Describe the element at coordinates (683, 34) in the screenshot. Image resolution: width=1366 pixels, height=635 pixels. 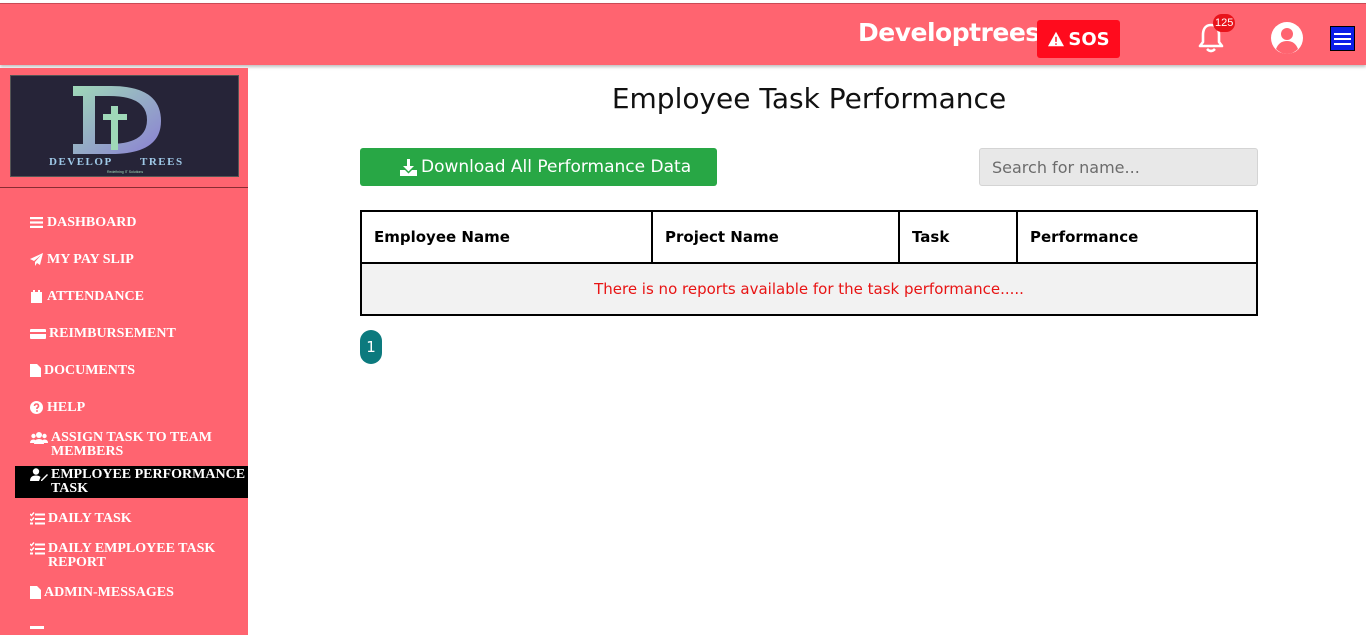
I see `top-navbar: Developtrees SOS 125` at that location.